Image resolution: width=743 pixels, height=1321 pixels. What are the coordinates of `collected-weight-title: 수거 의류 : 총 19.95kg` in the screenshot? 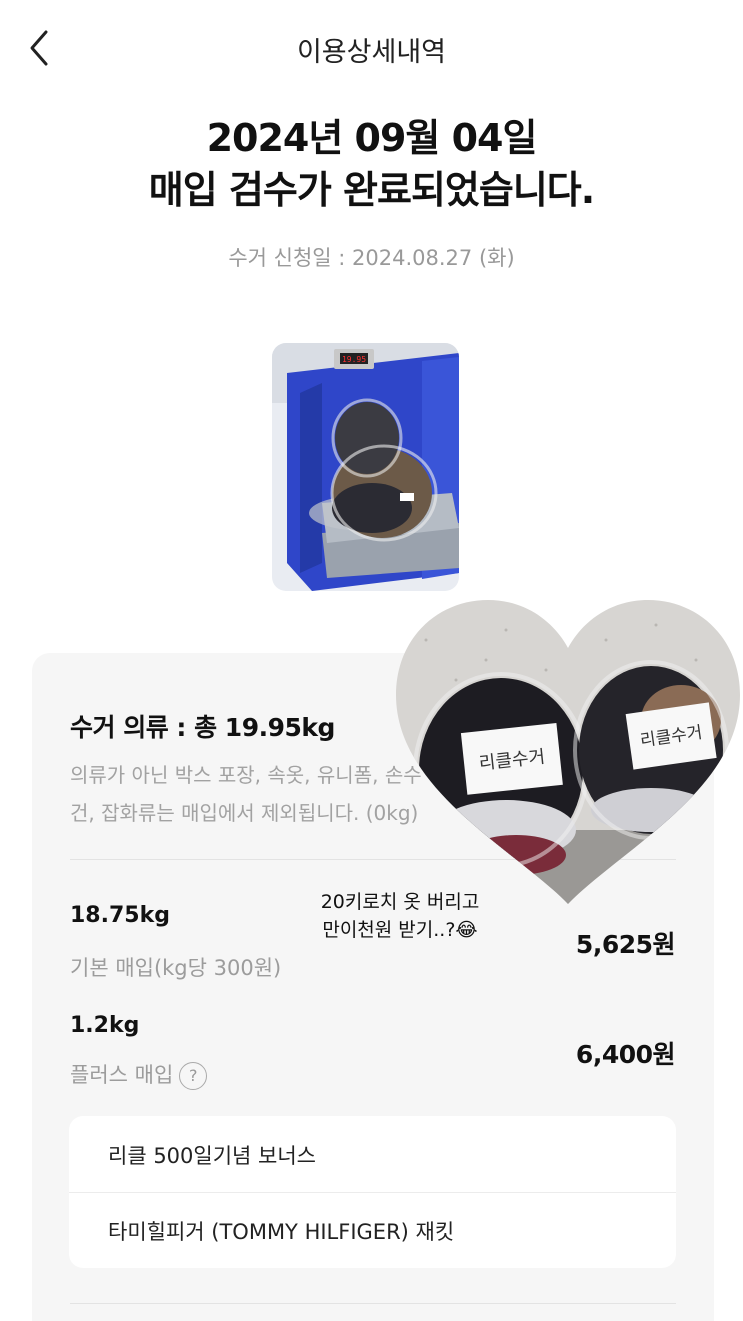 It's located at (202, 727).